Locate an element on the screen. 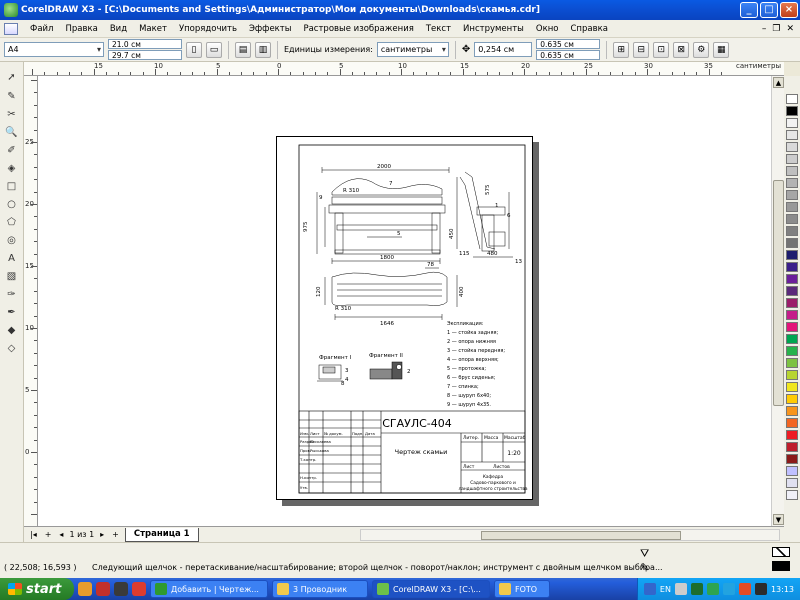 The image size is (800, 600). menu-file: Файл is located at coordinates (41, 29).